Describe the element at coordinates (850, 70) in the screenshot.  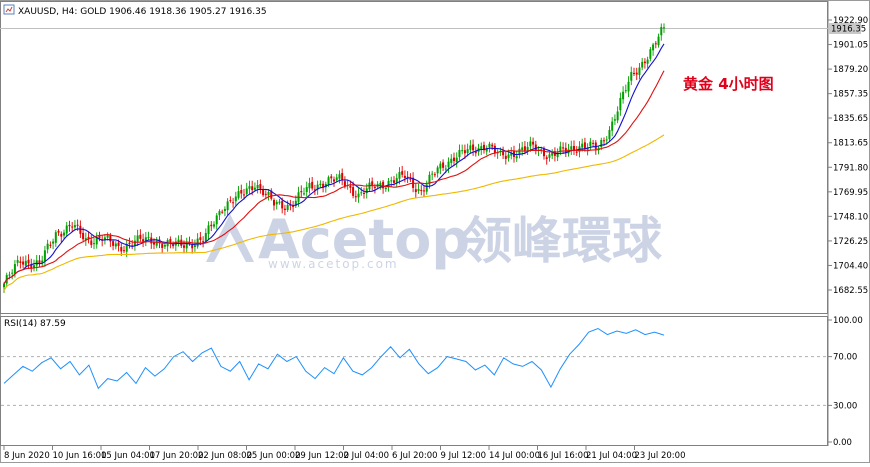
I see `price-tick-label: 1879.20` at that location.